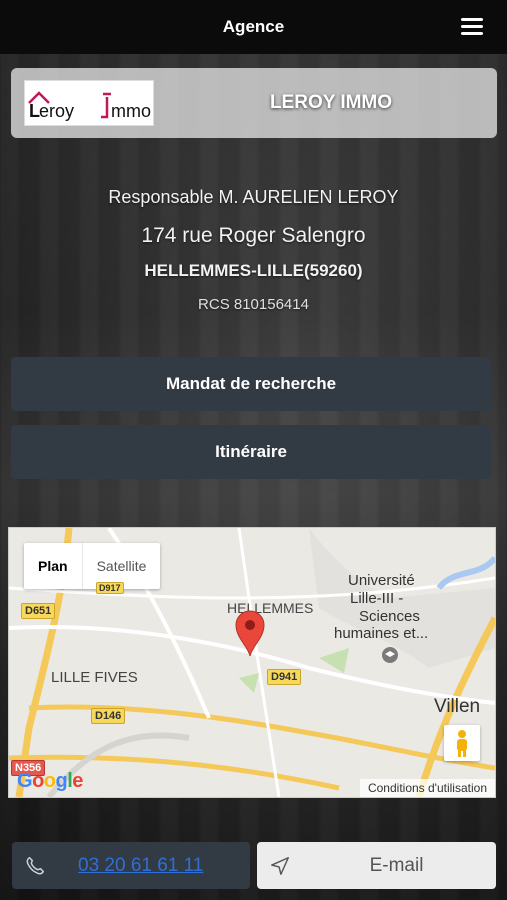  Describe the element at coordinates (457, 706) in the screenshot. I see `map-label-villen: Villen` at that location.